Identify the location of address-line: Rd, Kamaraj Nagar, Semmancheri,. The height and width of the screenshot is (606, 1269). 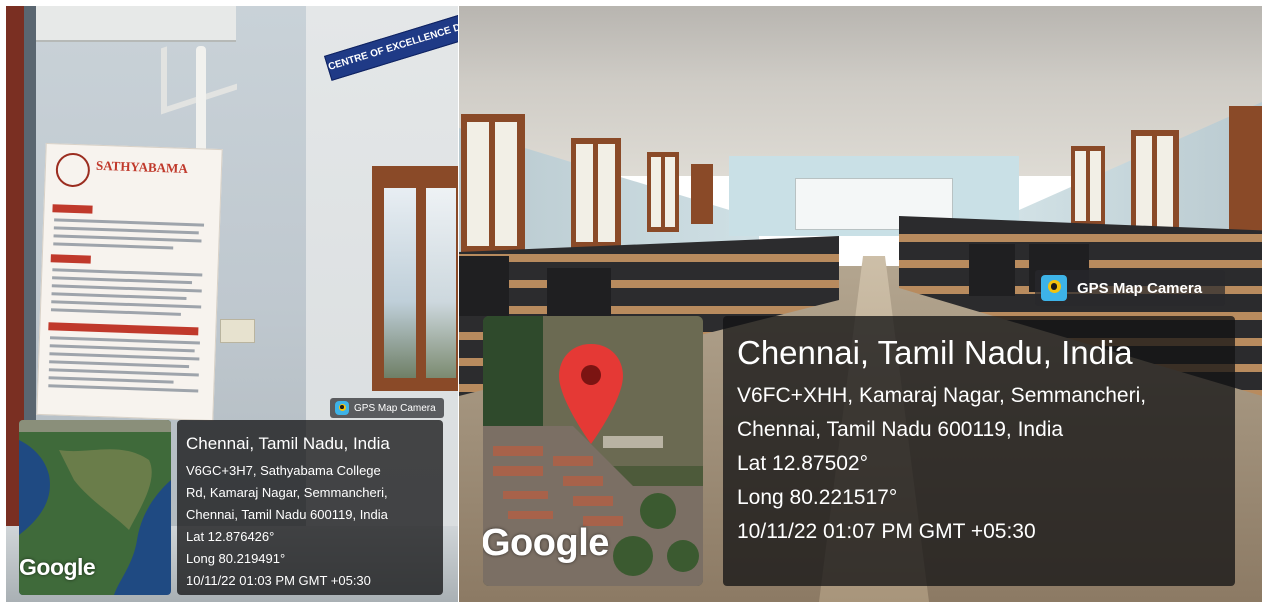
(287, 492).